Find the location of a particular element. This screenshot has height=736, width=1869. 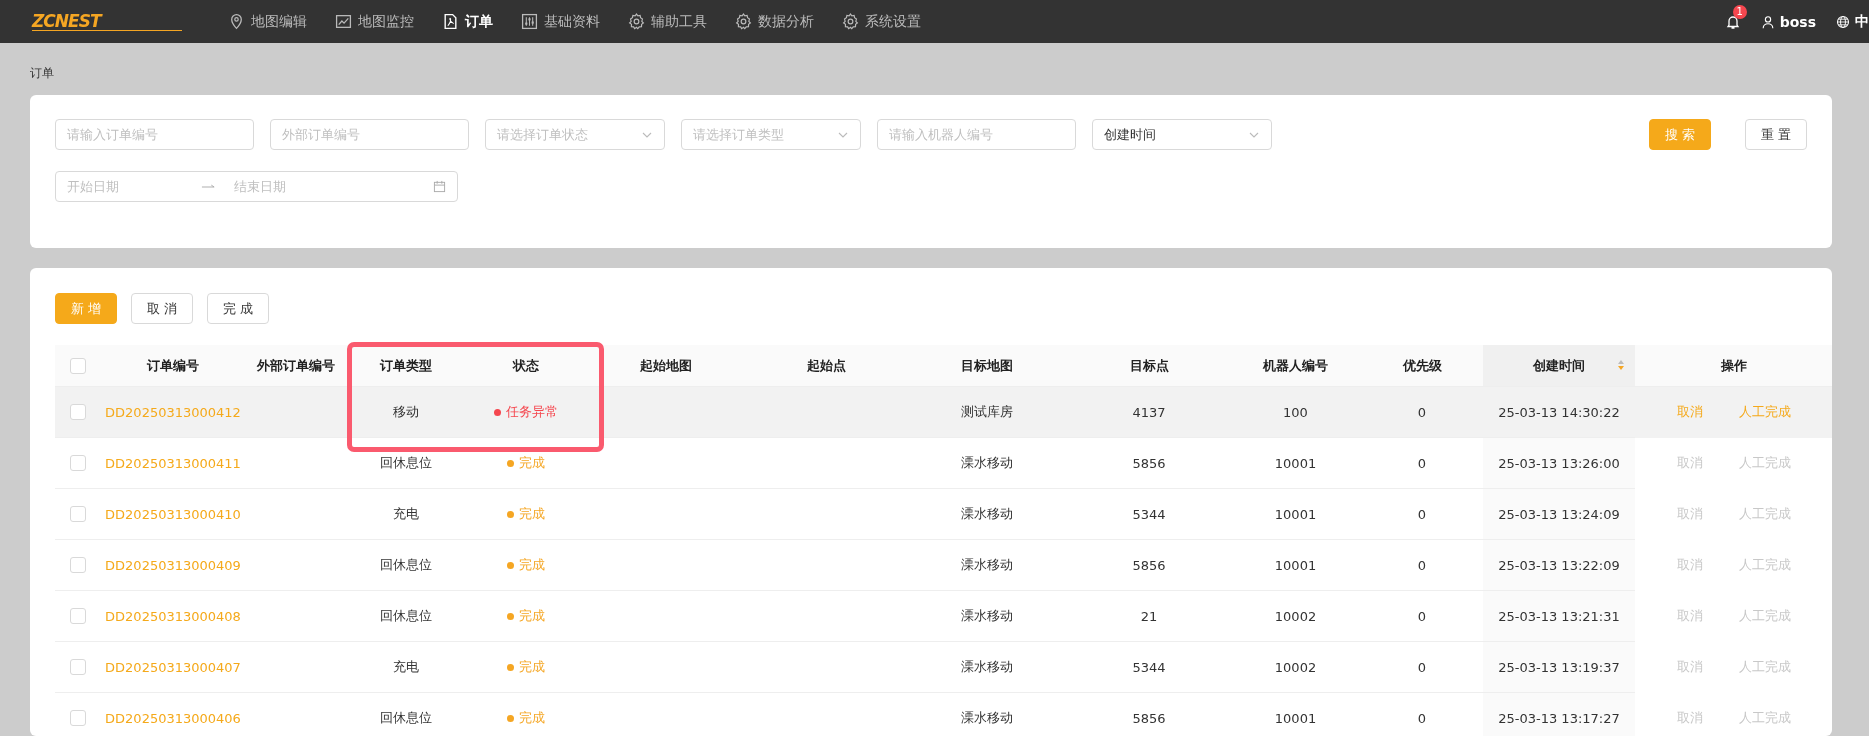

nav-item: 订单 is located at coordinates (467, 21).